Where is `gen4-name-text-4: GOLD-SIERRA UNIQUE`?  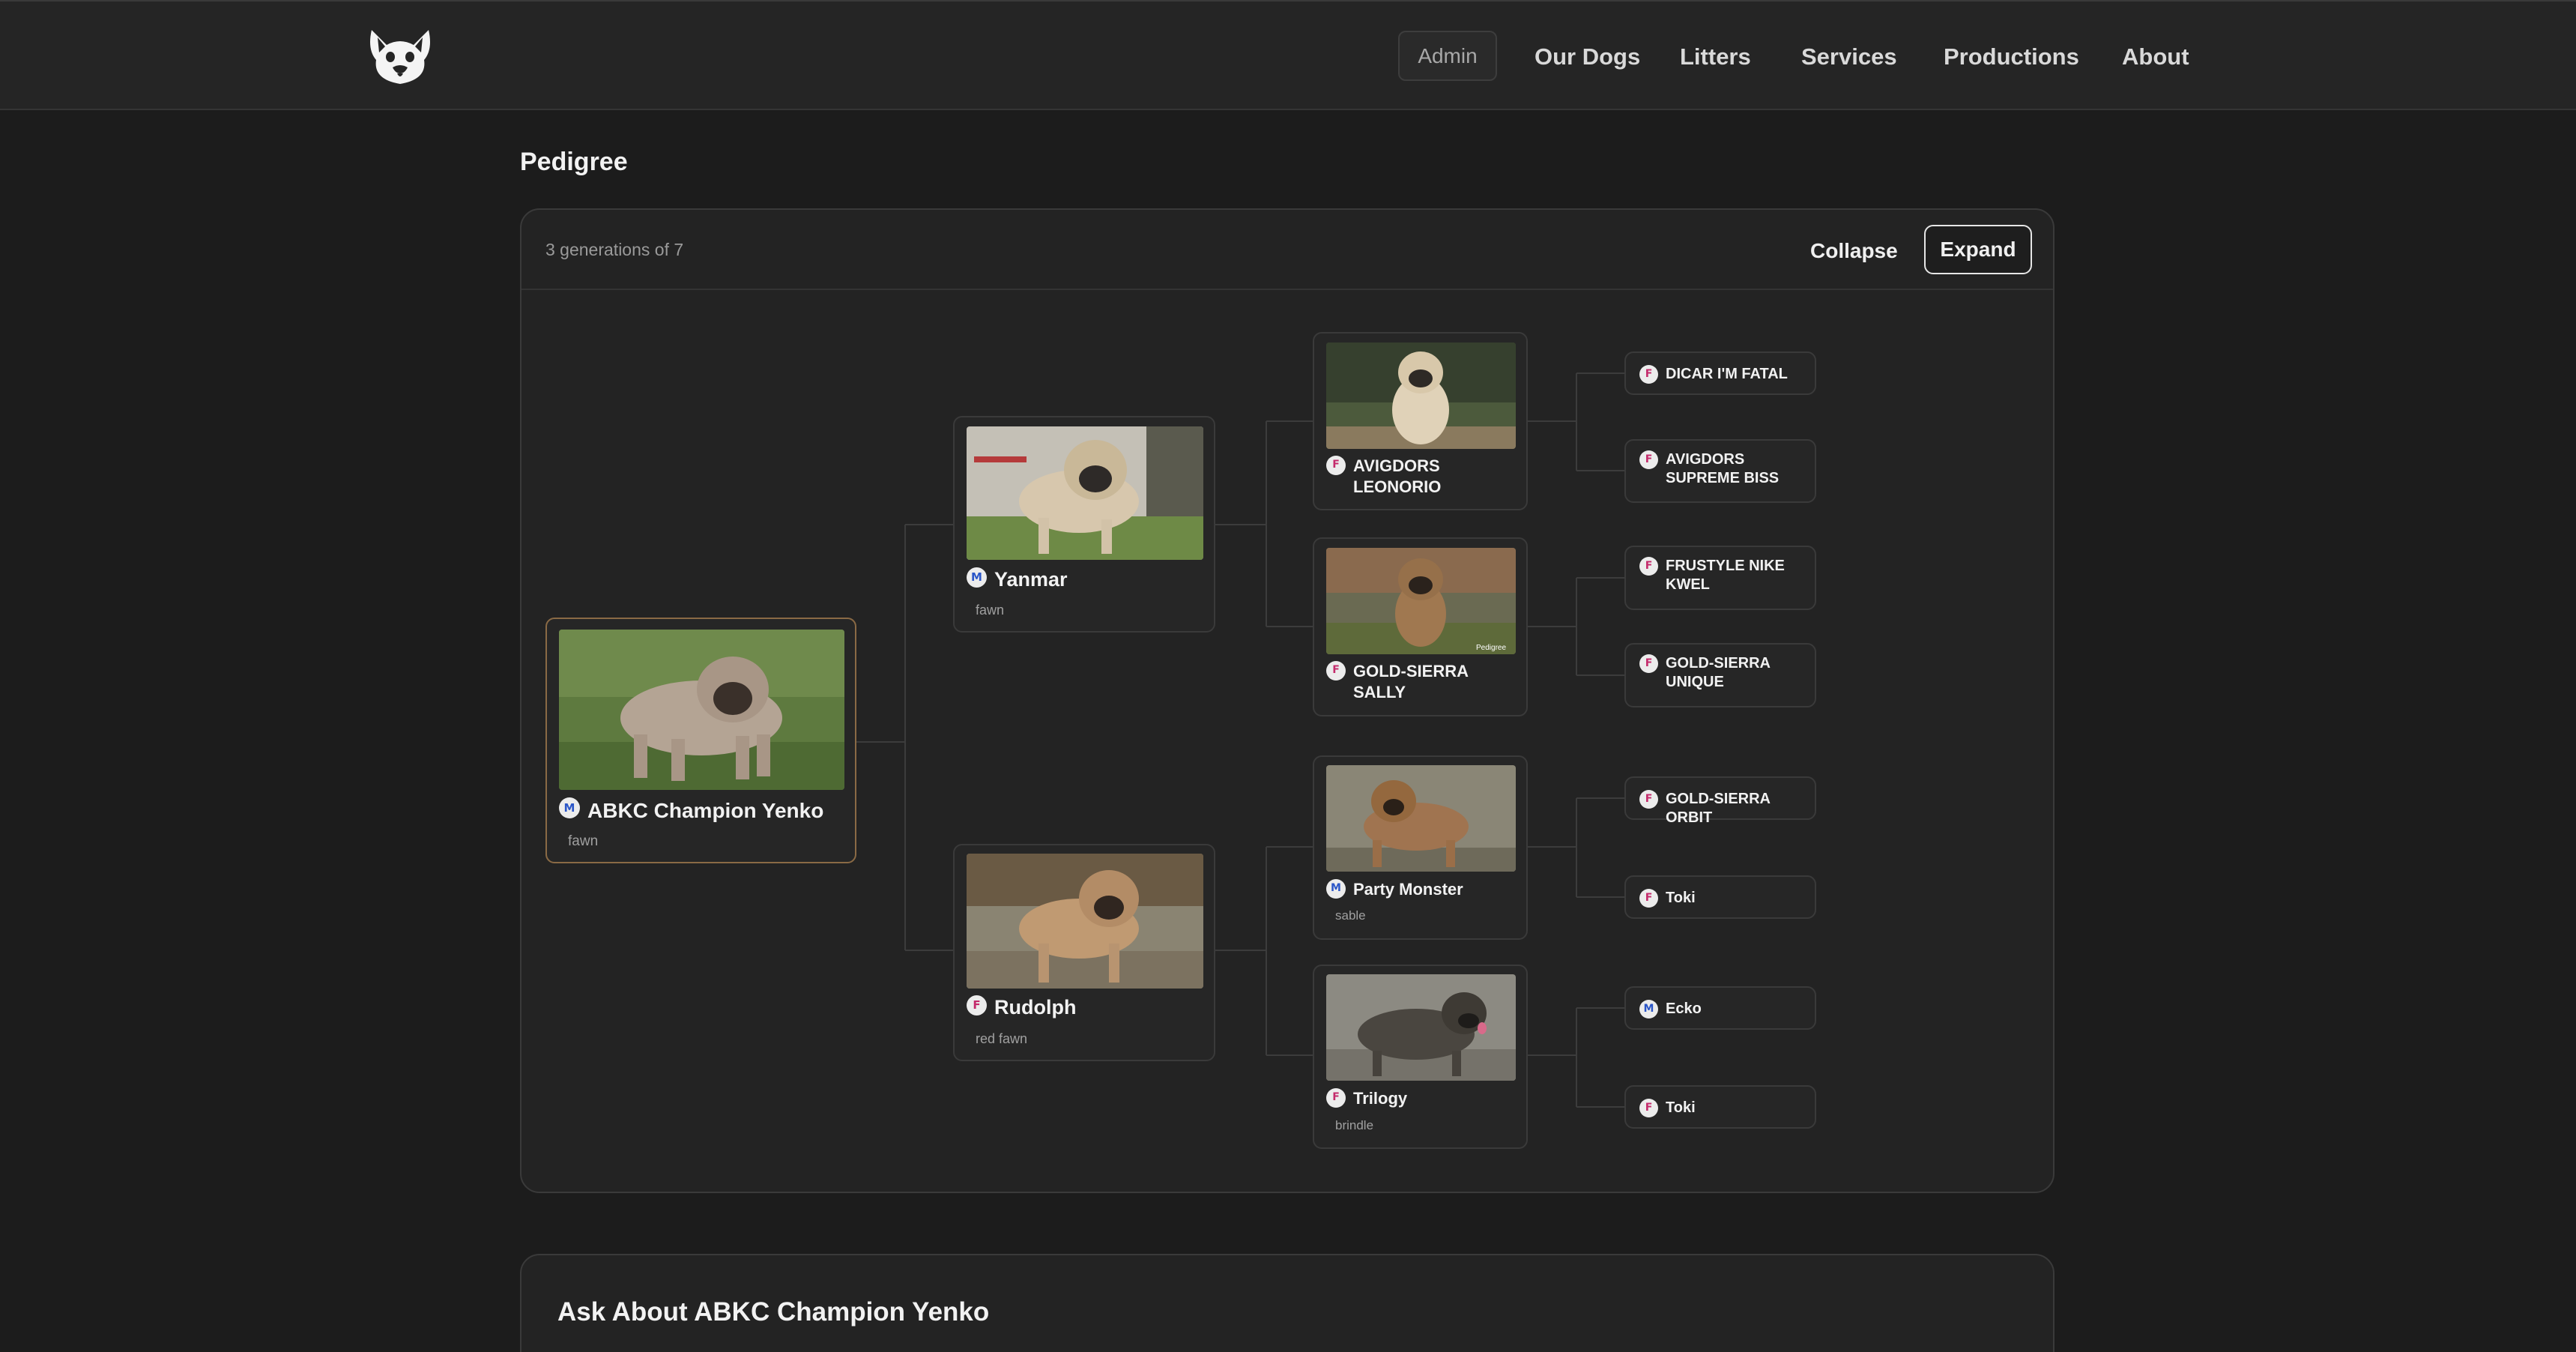 gen4-name-text-4: GOLD-SIERRA UNIQUE is located at coordinates (1718, 672).